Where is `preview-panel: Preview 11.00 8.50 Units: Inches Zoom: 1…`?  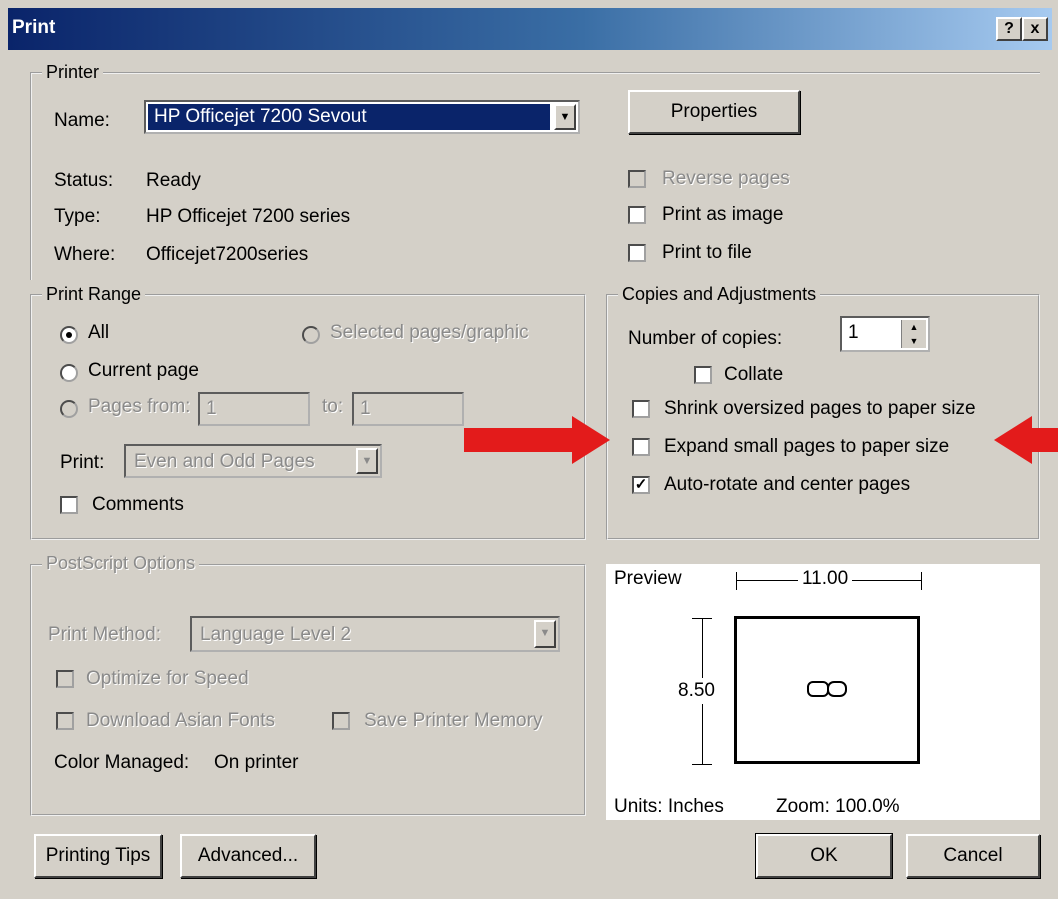 preview-panel: Preview 11.00 8.50 Units: Inches Zoom: 1… is located at coordinates (823, 692).